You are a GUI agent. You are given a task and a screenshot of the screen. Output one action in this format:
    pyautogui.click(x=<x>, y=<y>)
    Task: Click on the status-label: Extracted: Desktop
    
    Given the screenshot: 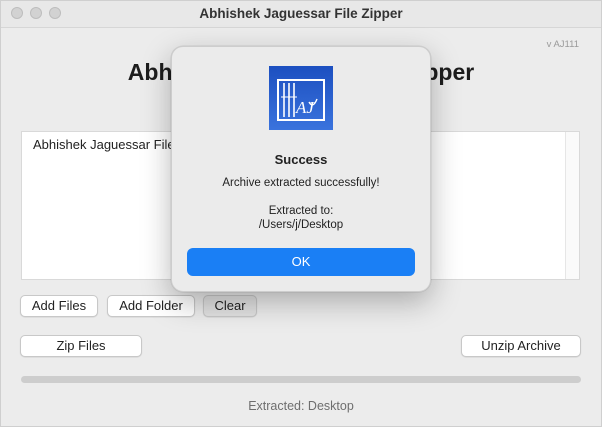 What is the action you would take?
    pyautogui.click(x=301, y=406)
    